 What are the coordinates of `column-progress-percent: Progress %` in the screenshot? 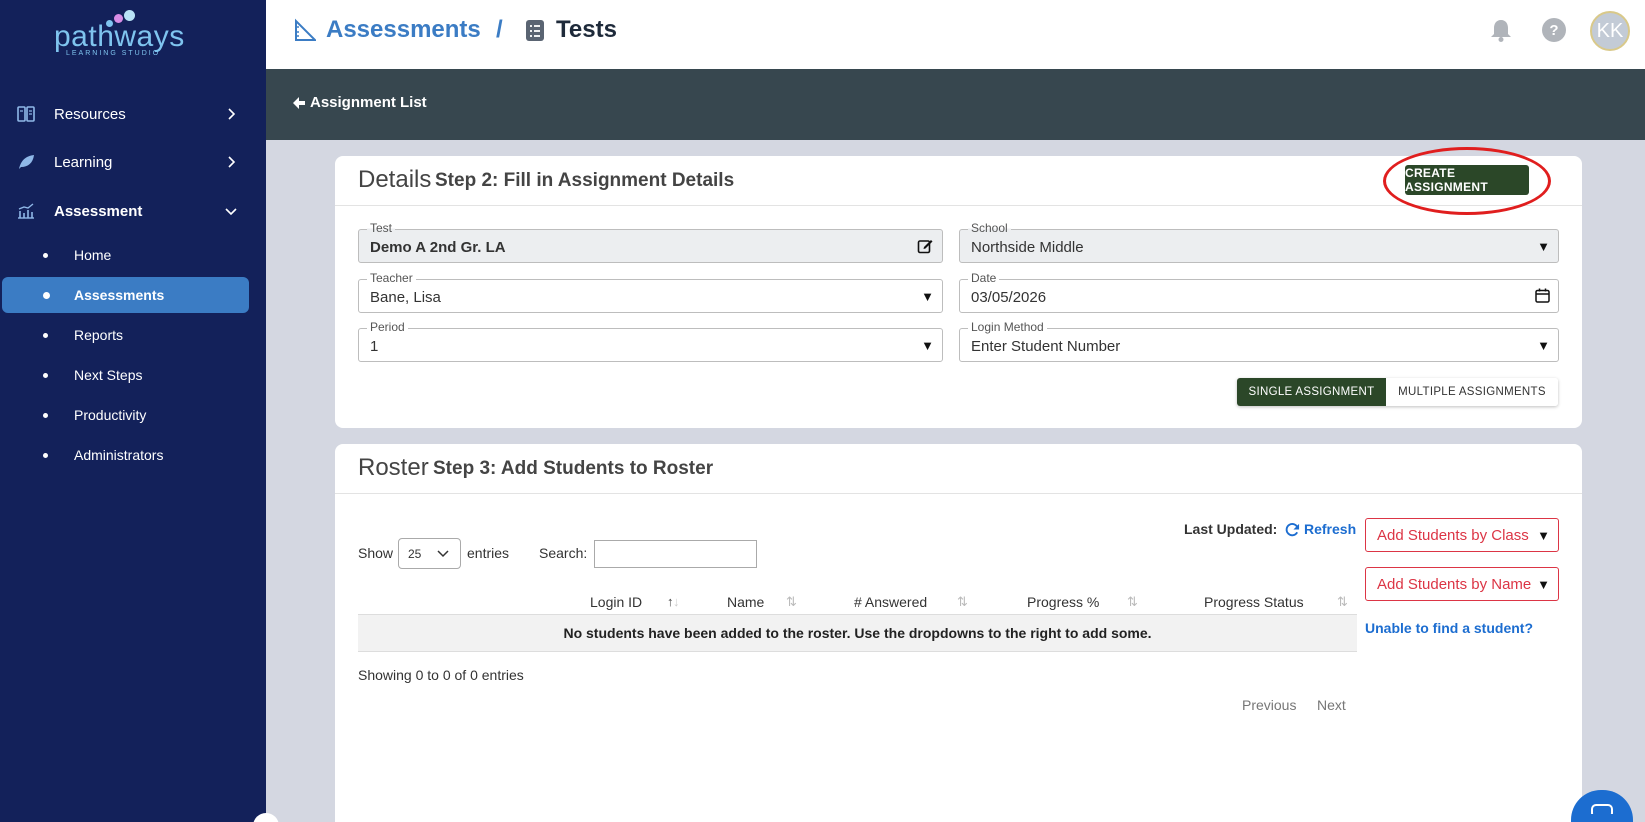 It's located at (1063, 602).